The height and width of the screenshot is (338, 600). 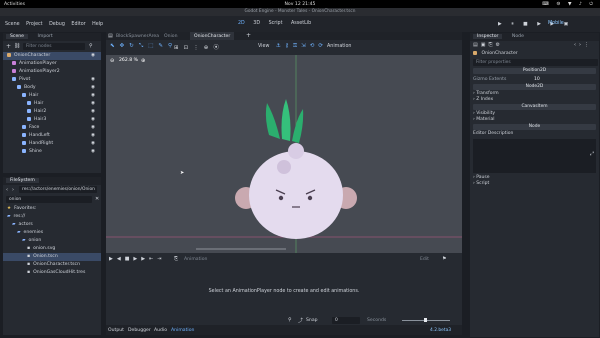 I want to click on tab-output: Output, so click(x=116, y=330).